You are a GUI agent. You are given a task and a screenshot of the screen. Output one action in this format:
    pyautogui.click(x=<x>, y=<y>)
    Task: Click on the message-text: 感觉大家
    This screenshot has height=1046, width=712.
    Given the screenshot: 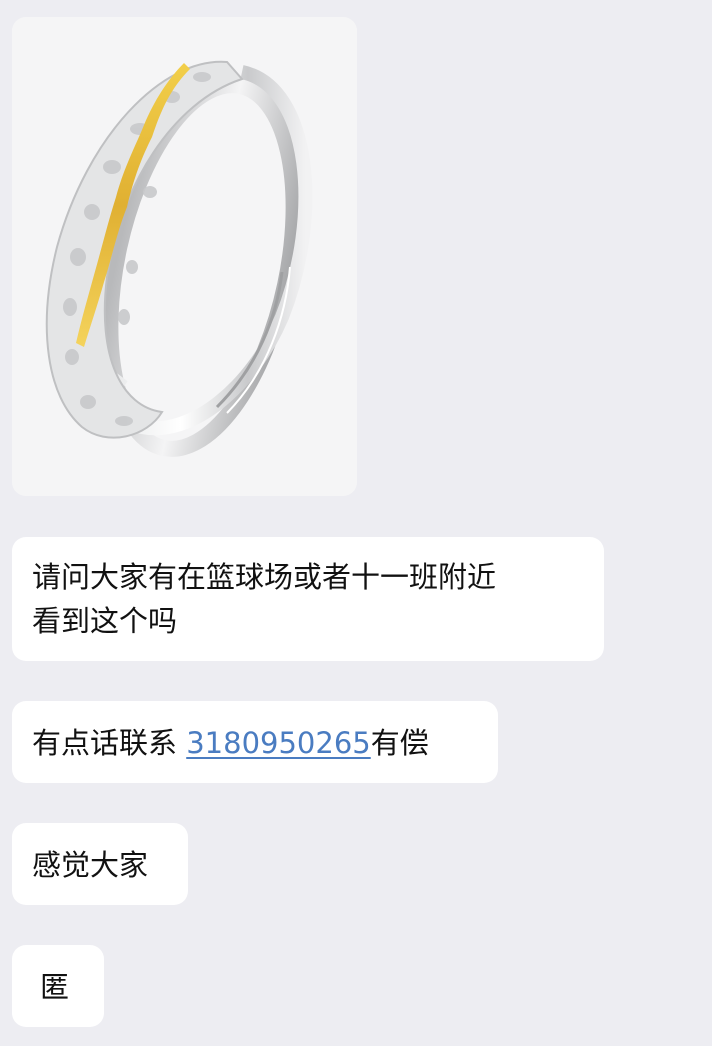 What is the action you would take?
    pyautogui.click(x=90, y=865)
    